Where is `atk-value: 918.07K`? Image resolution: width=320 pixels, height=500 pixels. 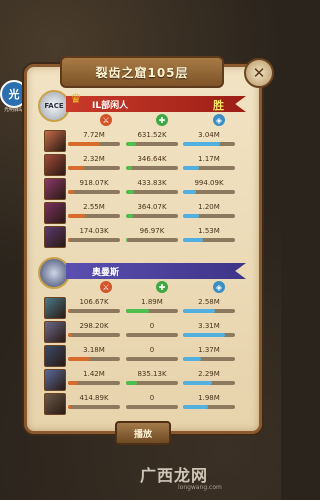 atk-value: 918.07K is located at coordinates (94, 183).